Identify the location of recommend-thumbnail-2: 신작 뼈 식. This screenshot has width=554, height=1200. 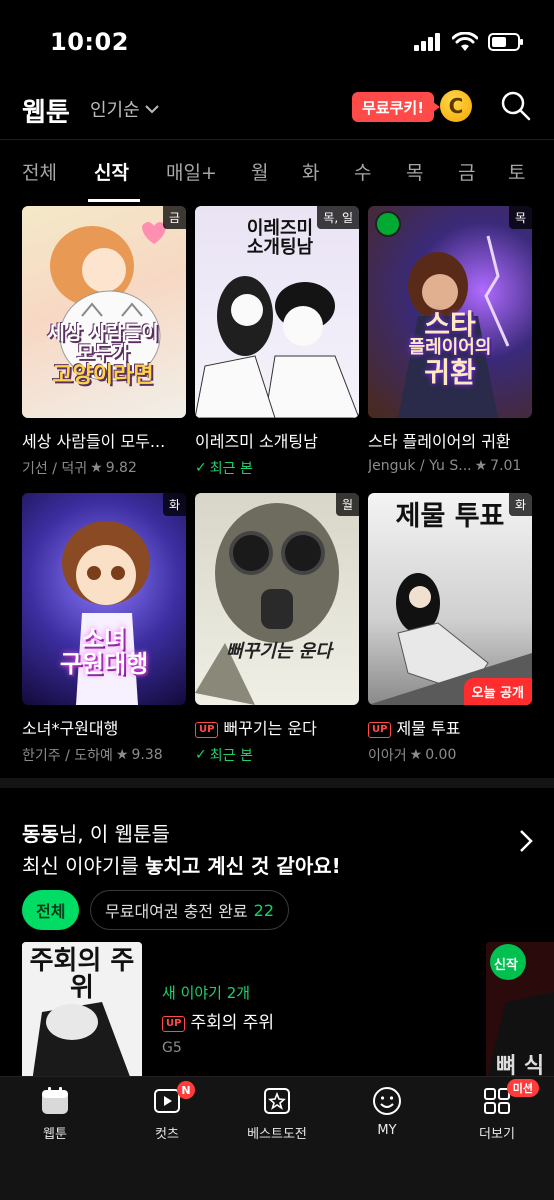
(520, 1012).